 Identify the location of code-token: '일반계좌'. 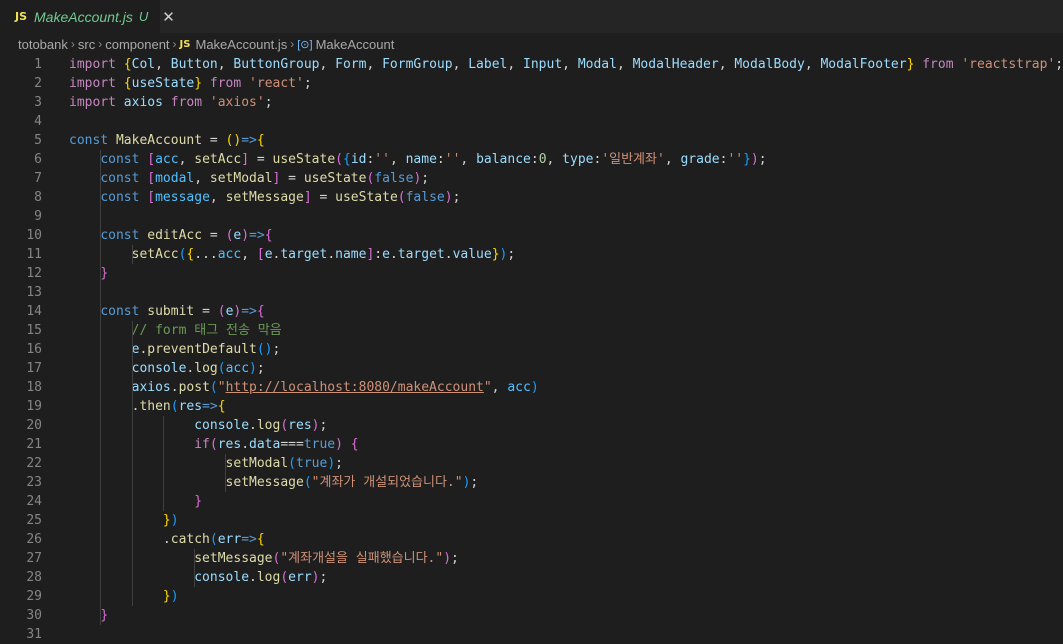
(633, 159).